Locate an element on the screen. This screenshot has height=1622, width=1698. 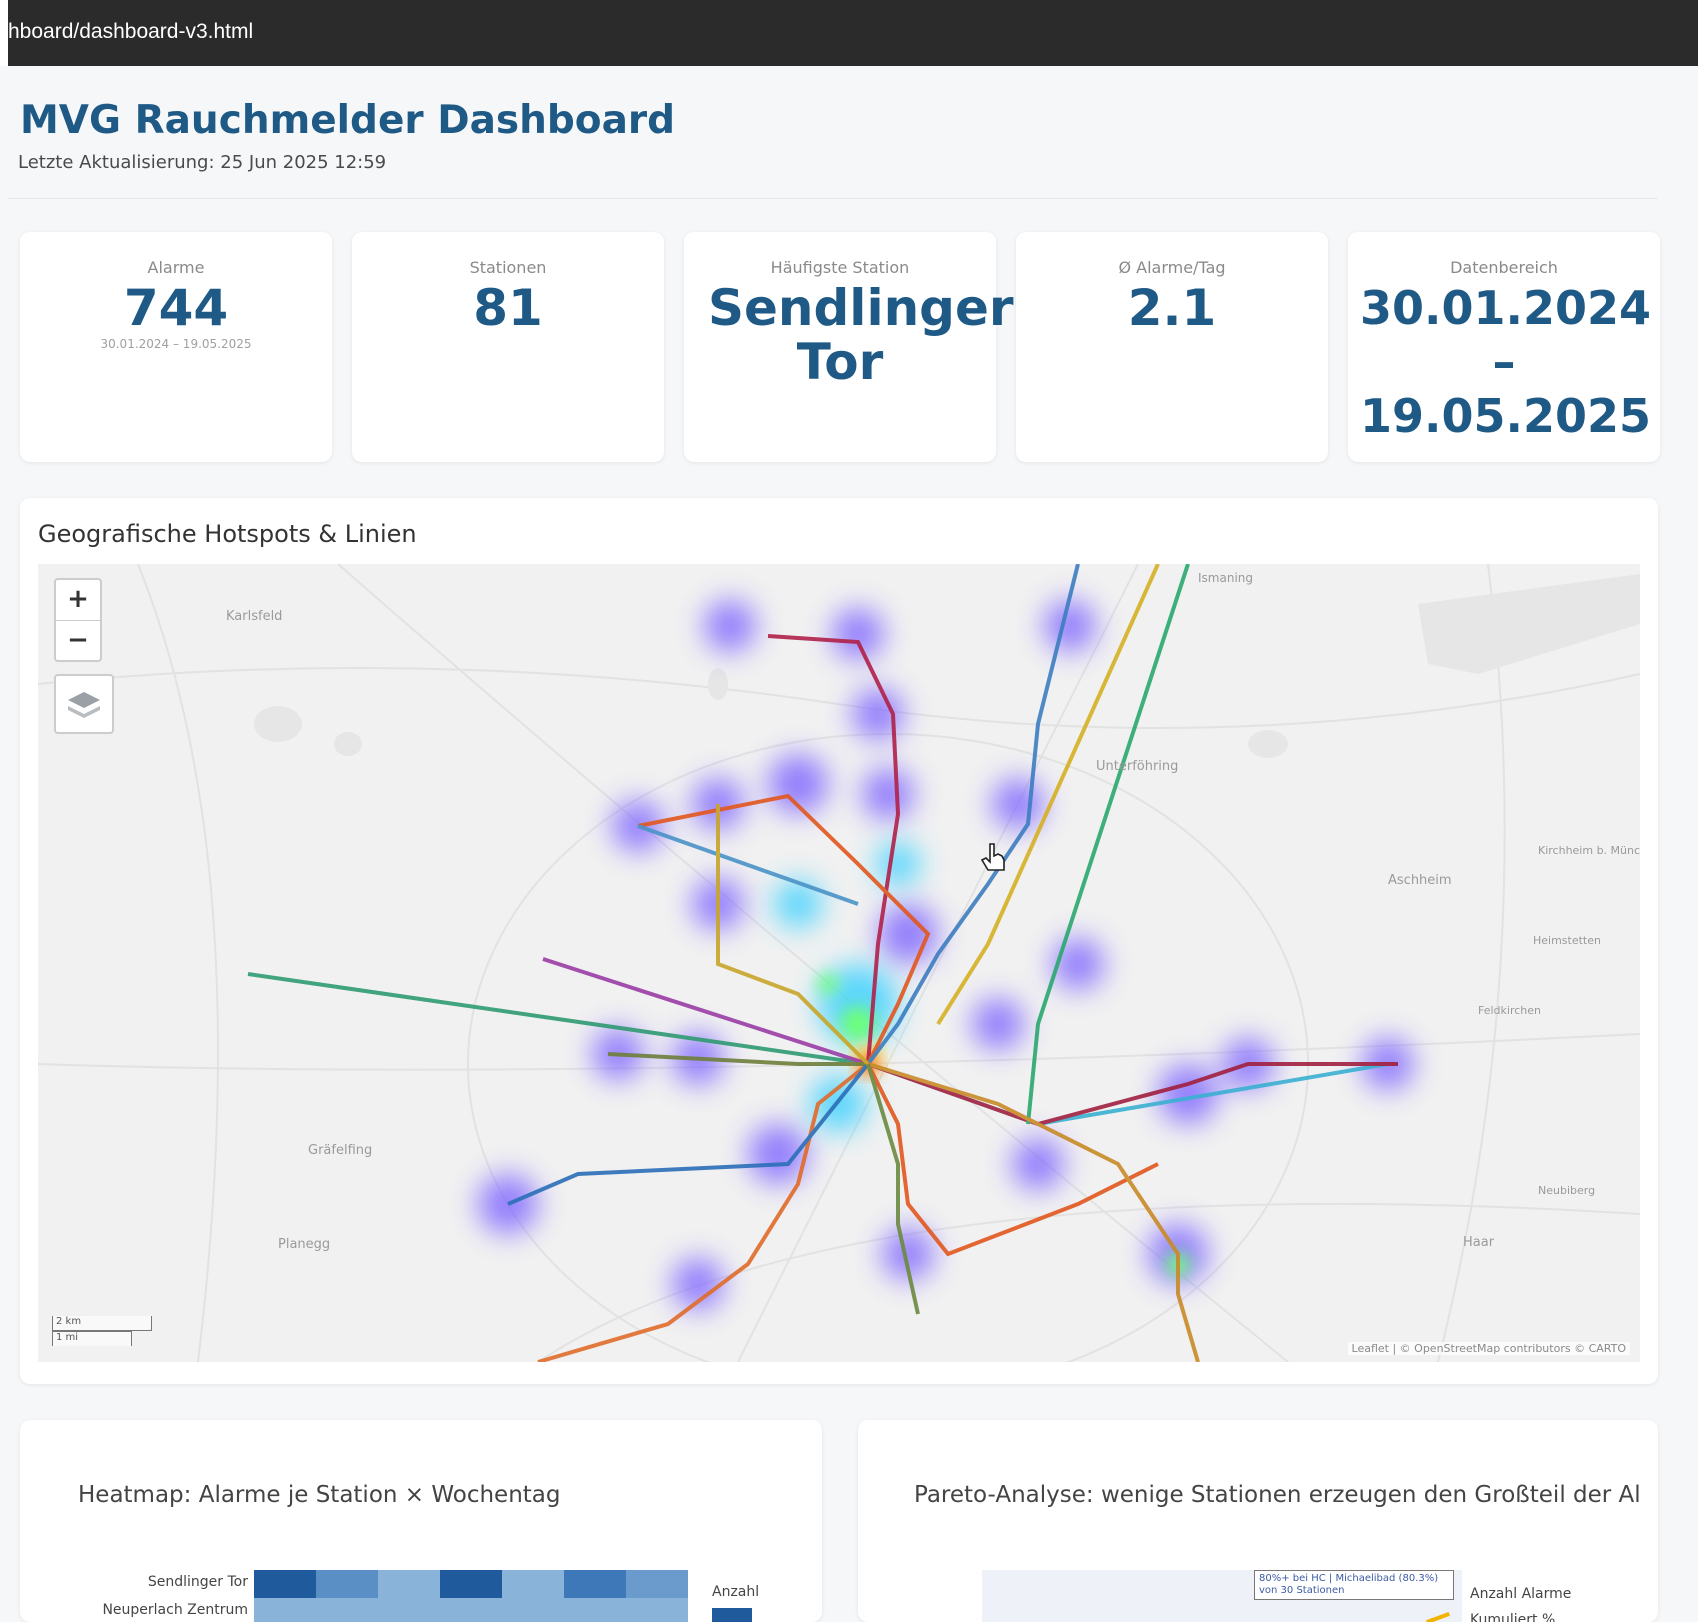
scale-km: 2 km is located at coordinates (102, 1323).